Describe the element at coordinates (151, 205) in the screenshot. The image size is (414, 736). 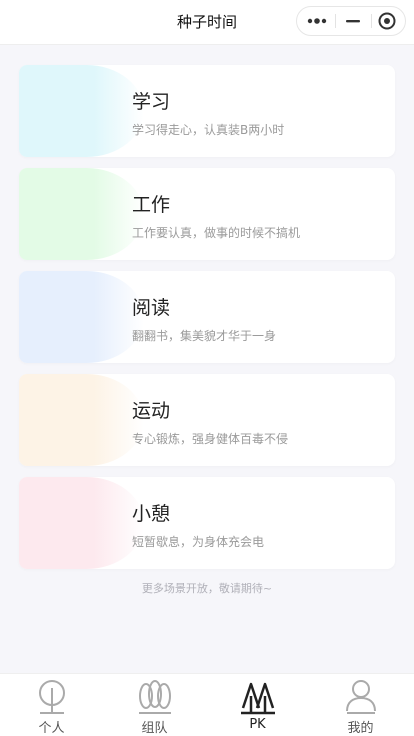
I see `scene-title: 工作` at that location.